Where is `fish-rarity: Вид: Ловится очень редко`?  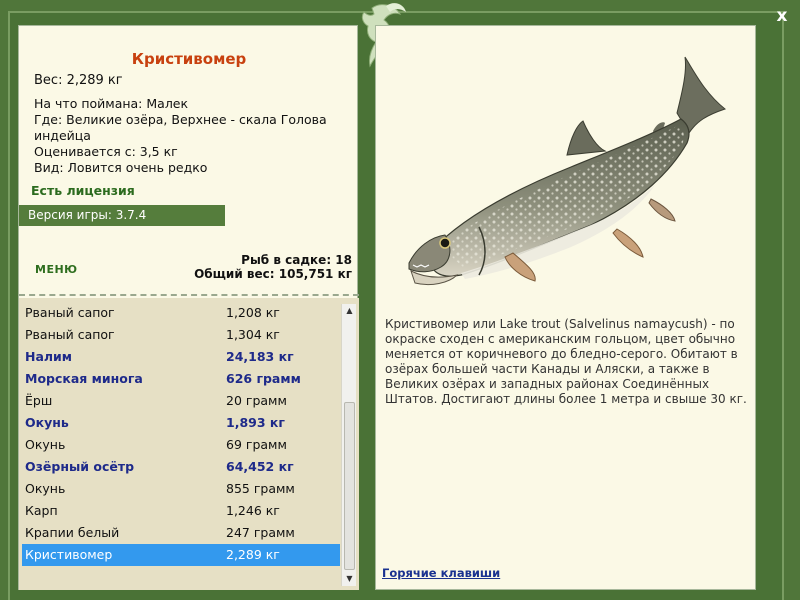
fish-rarity: Вид: Ловится очень редко is located at coordinates (121, 167).